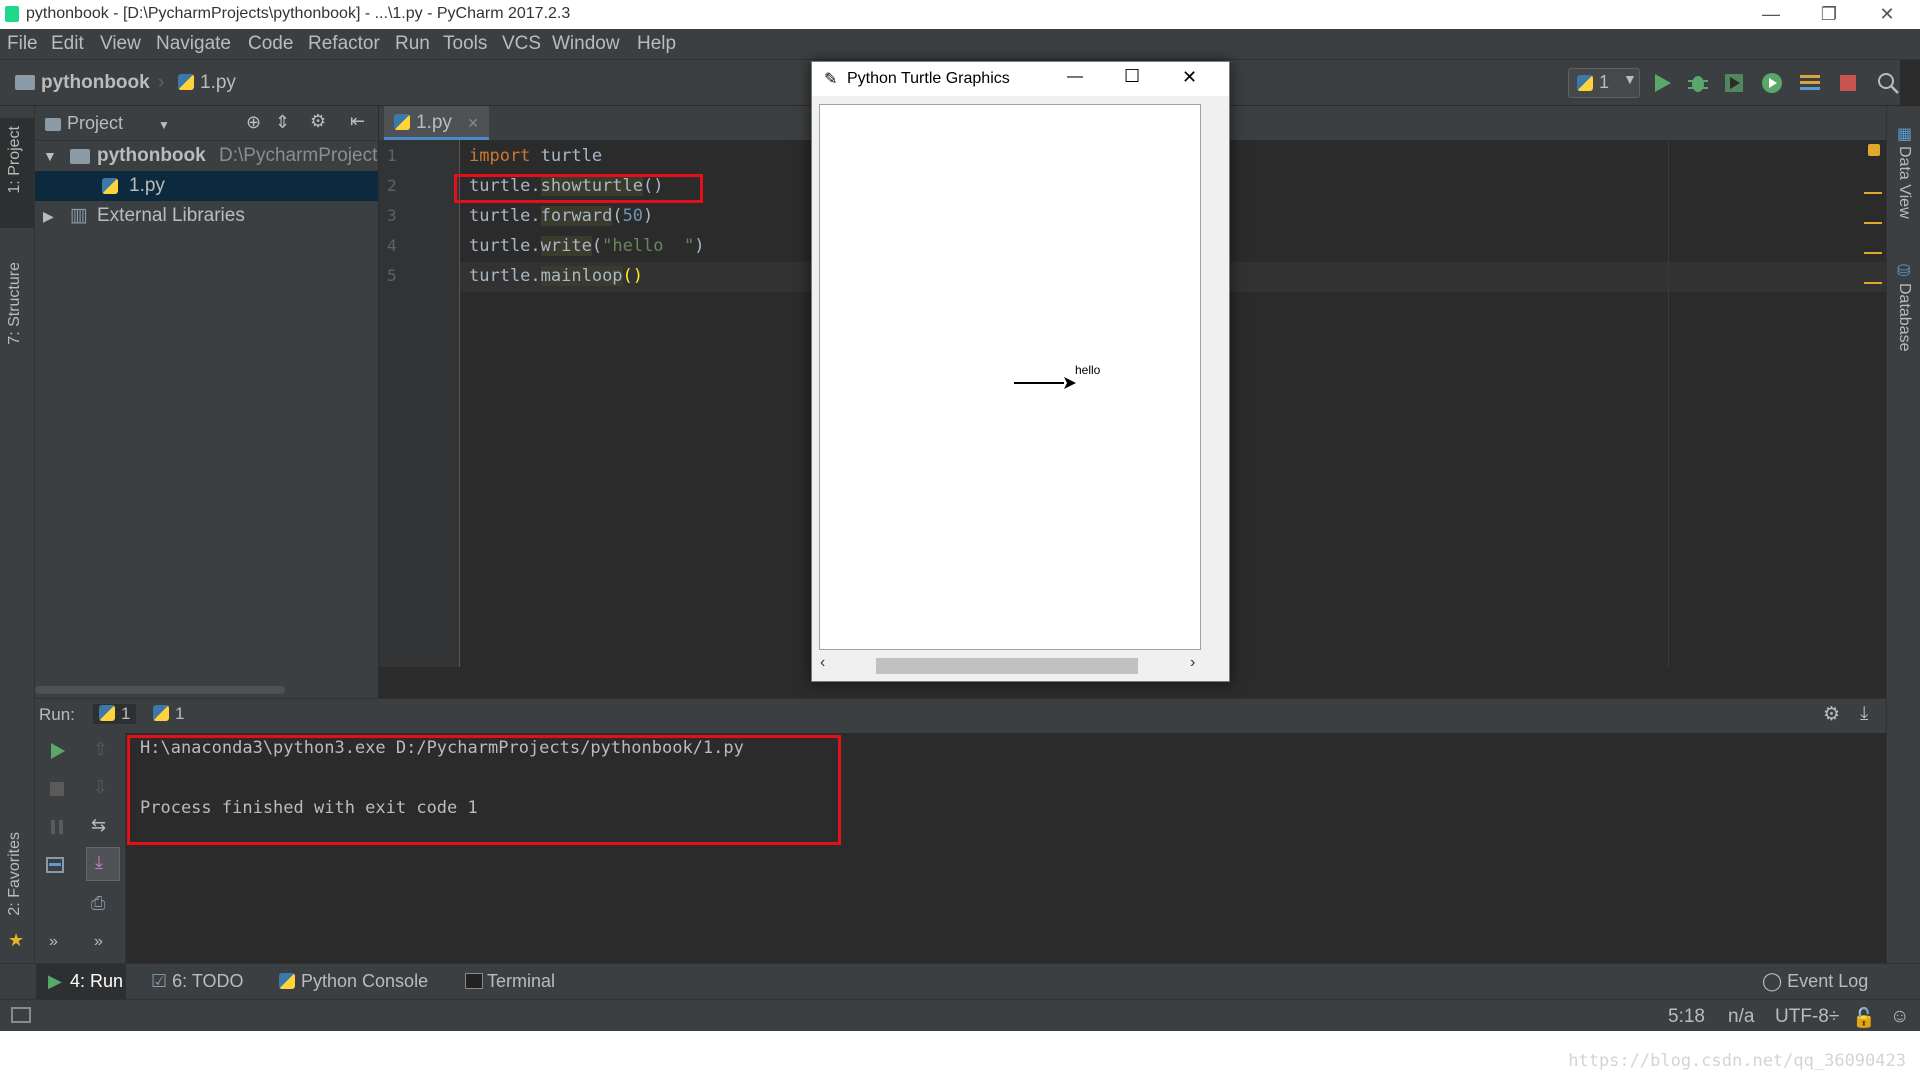 Image resolution: width=1920 pixels, height=1080 pixels. What do you see at coordinates (1662, 83) in the screenshot?
I see `run-icon` at bounding box center [1662, 83].